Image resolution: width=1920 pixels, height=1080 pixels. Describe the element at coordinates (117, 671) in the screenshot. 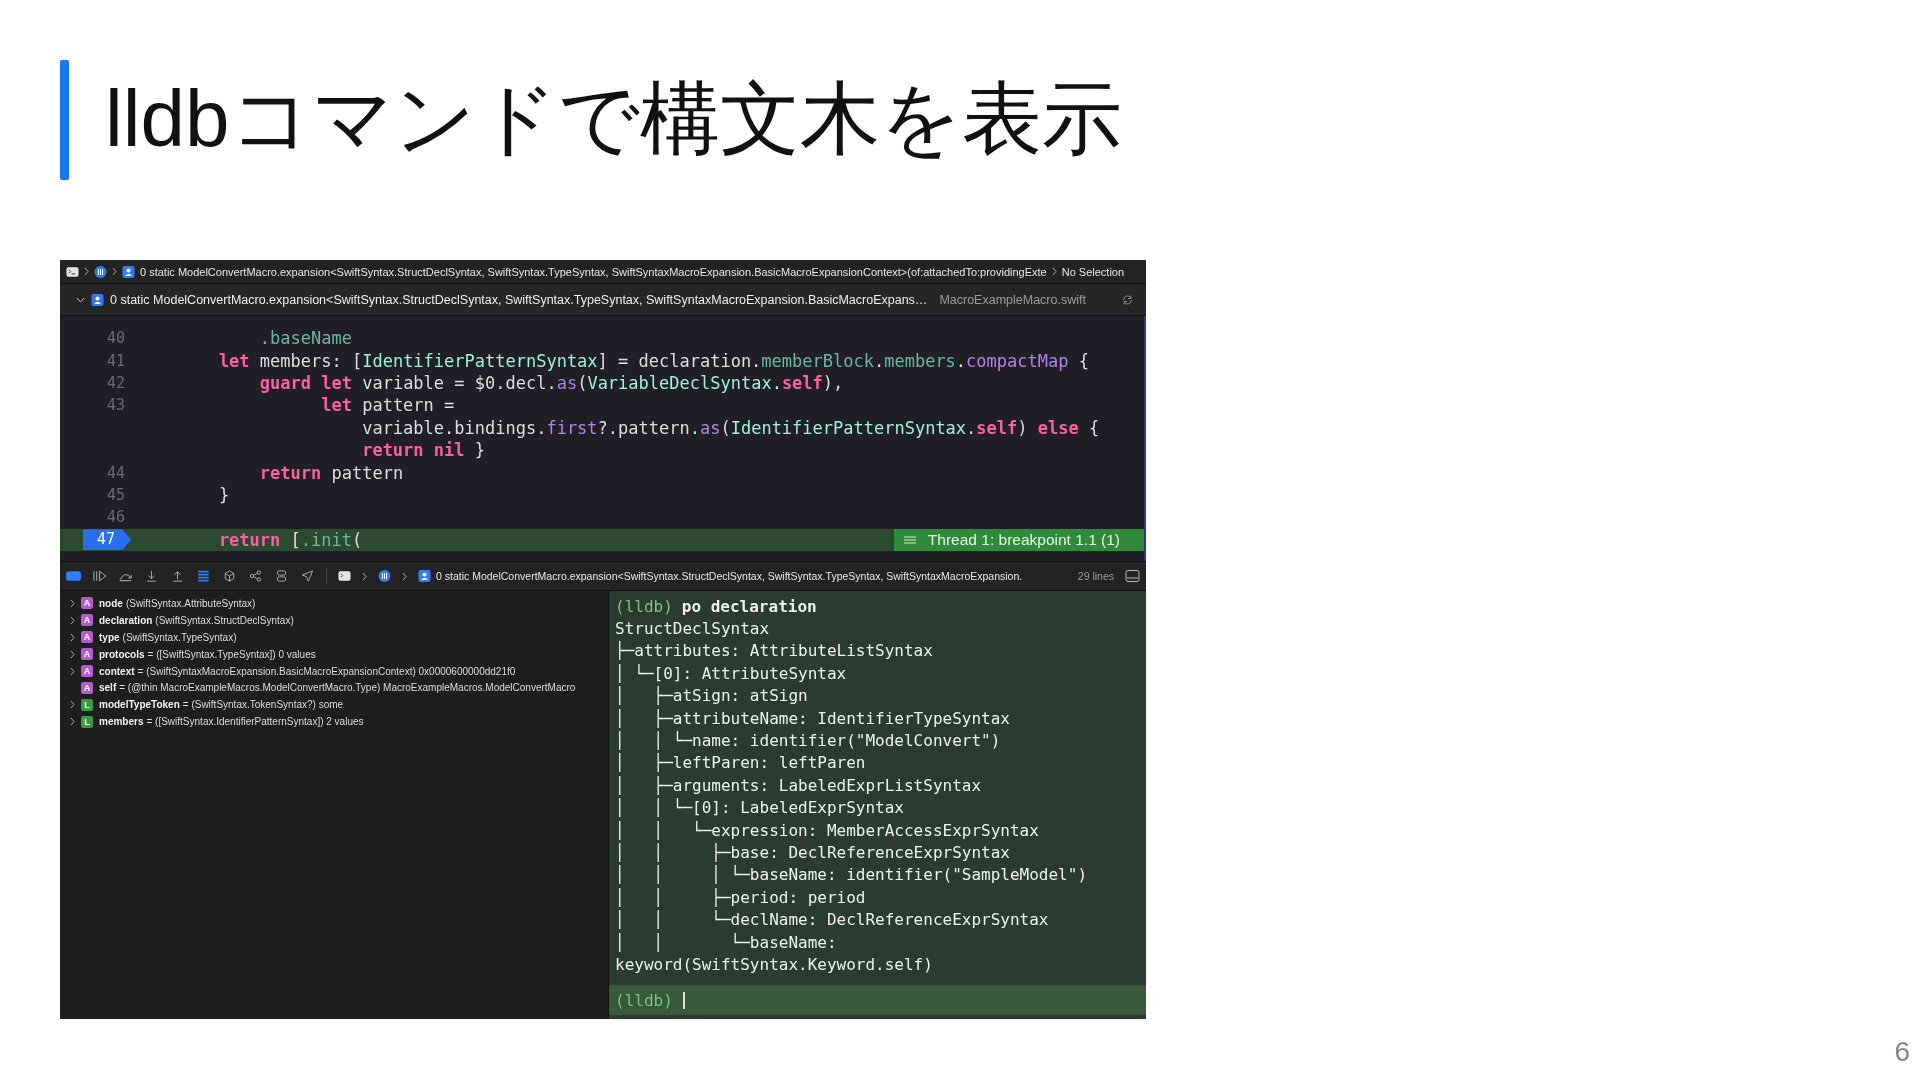

I see `variable-name: context` at that location.